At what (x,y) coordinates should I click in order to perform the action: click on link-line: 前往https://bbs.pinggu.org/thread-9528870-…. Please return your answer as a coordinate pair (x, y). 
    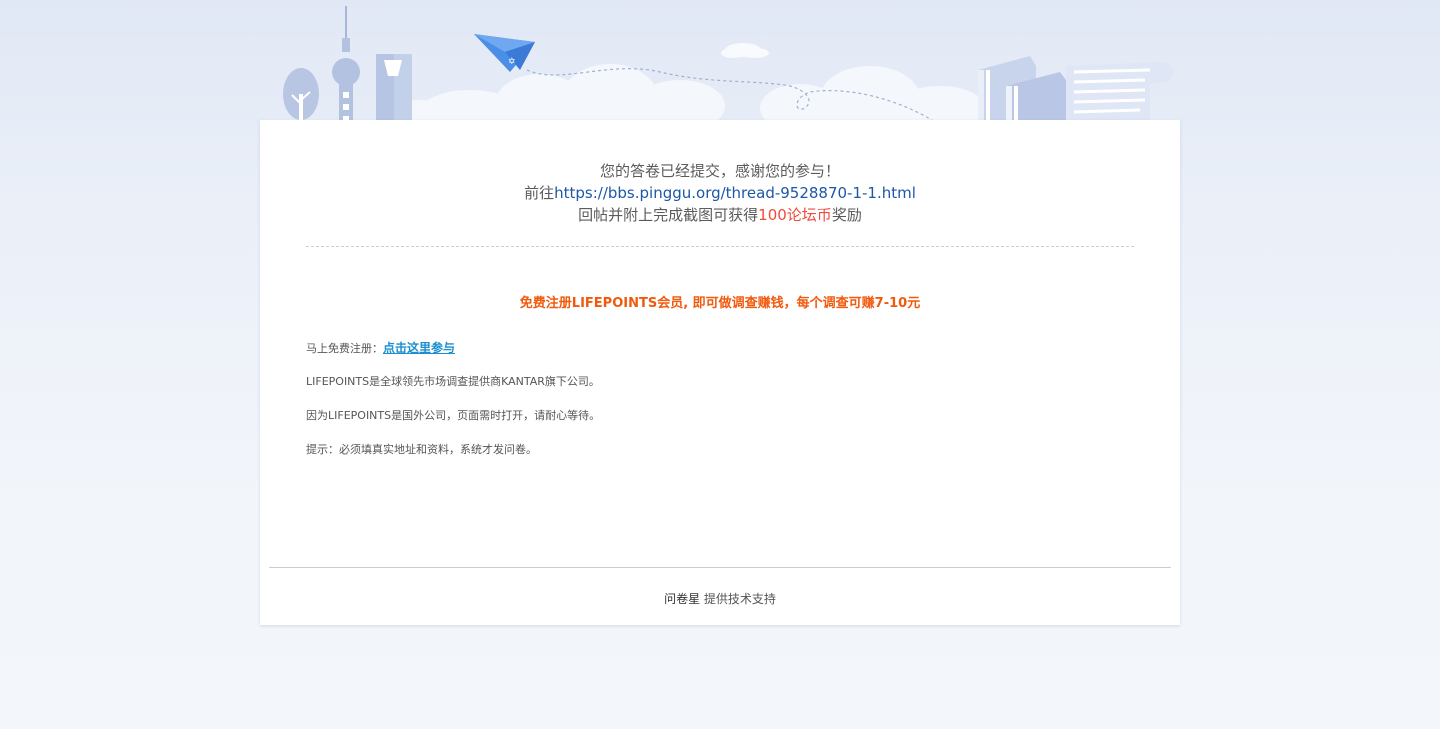
    Looking at the image, I should click on (720, 193).